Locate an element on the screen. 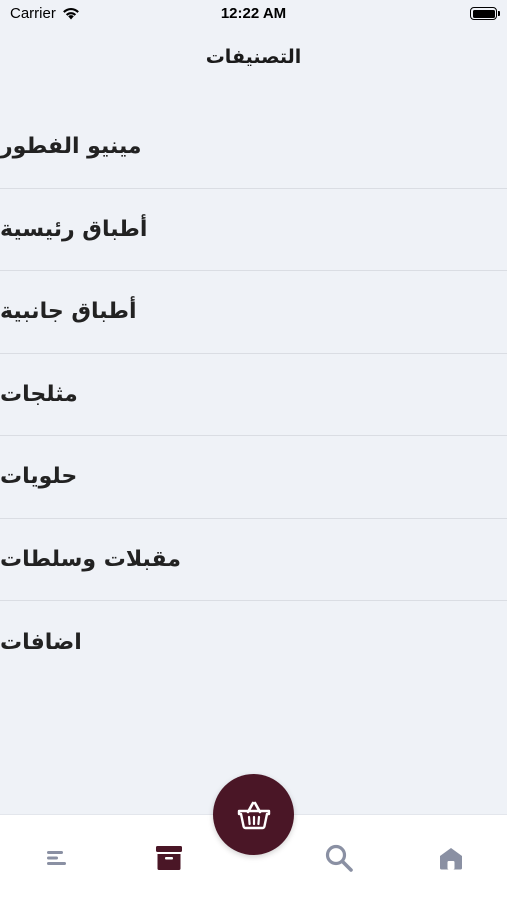 The width and height of the screenshot is (507, 900). status-time: 12:22 AM is located at coordinates (253, 13).